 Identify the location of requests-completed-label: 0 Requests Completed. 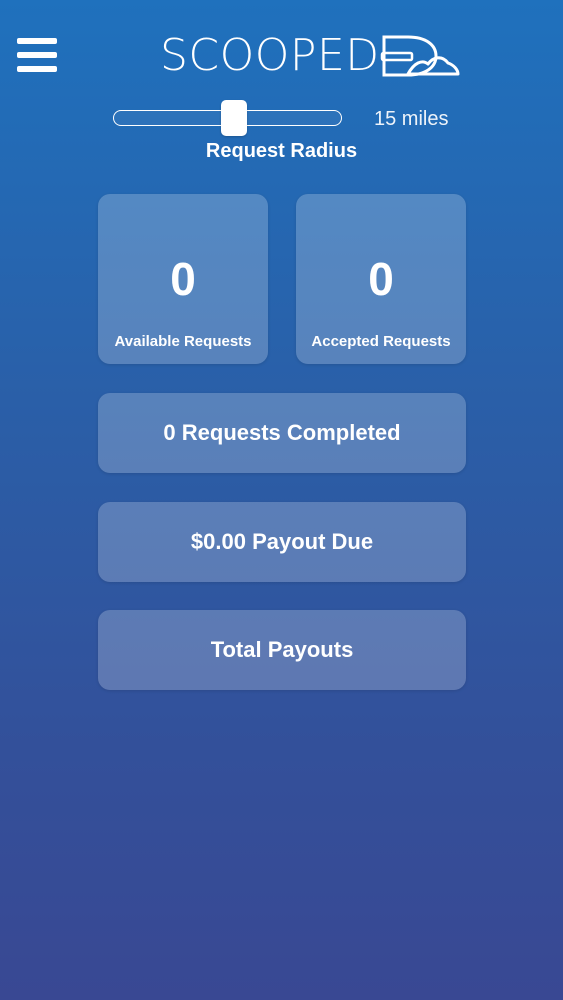
(282, 432).